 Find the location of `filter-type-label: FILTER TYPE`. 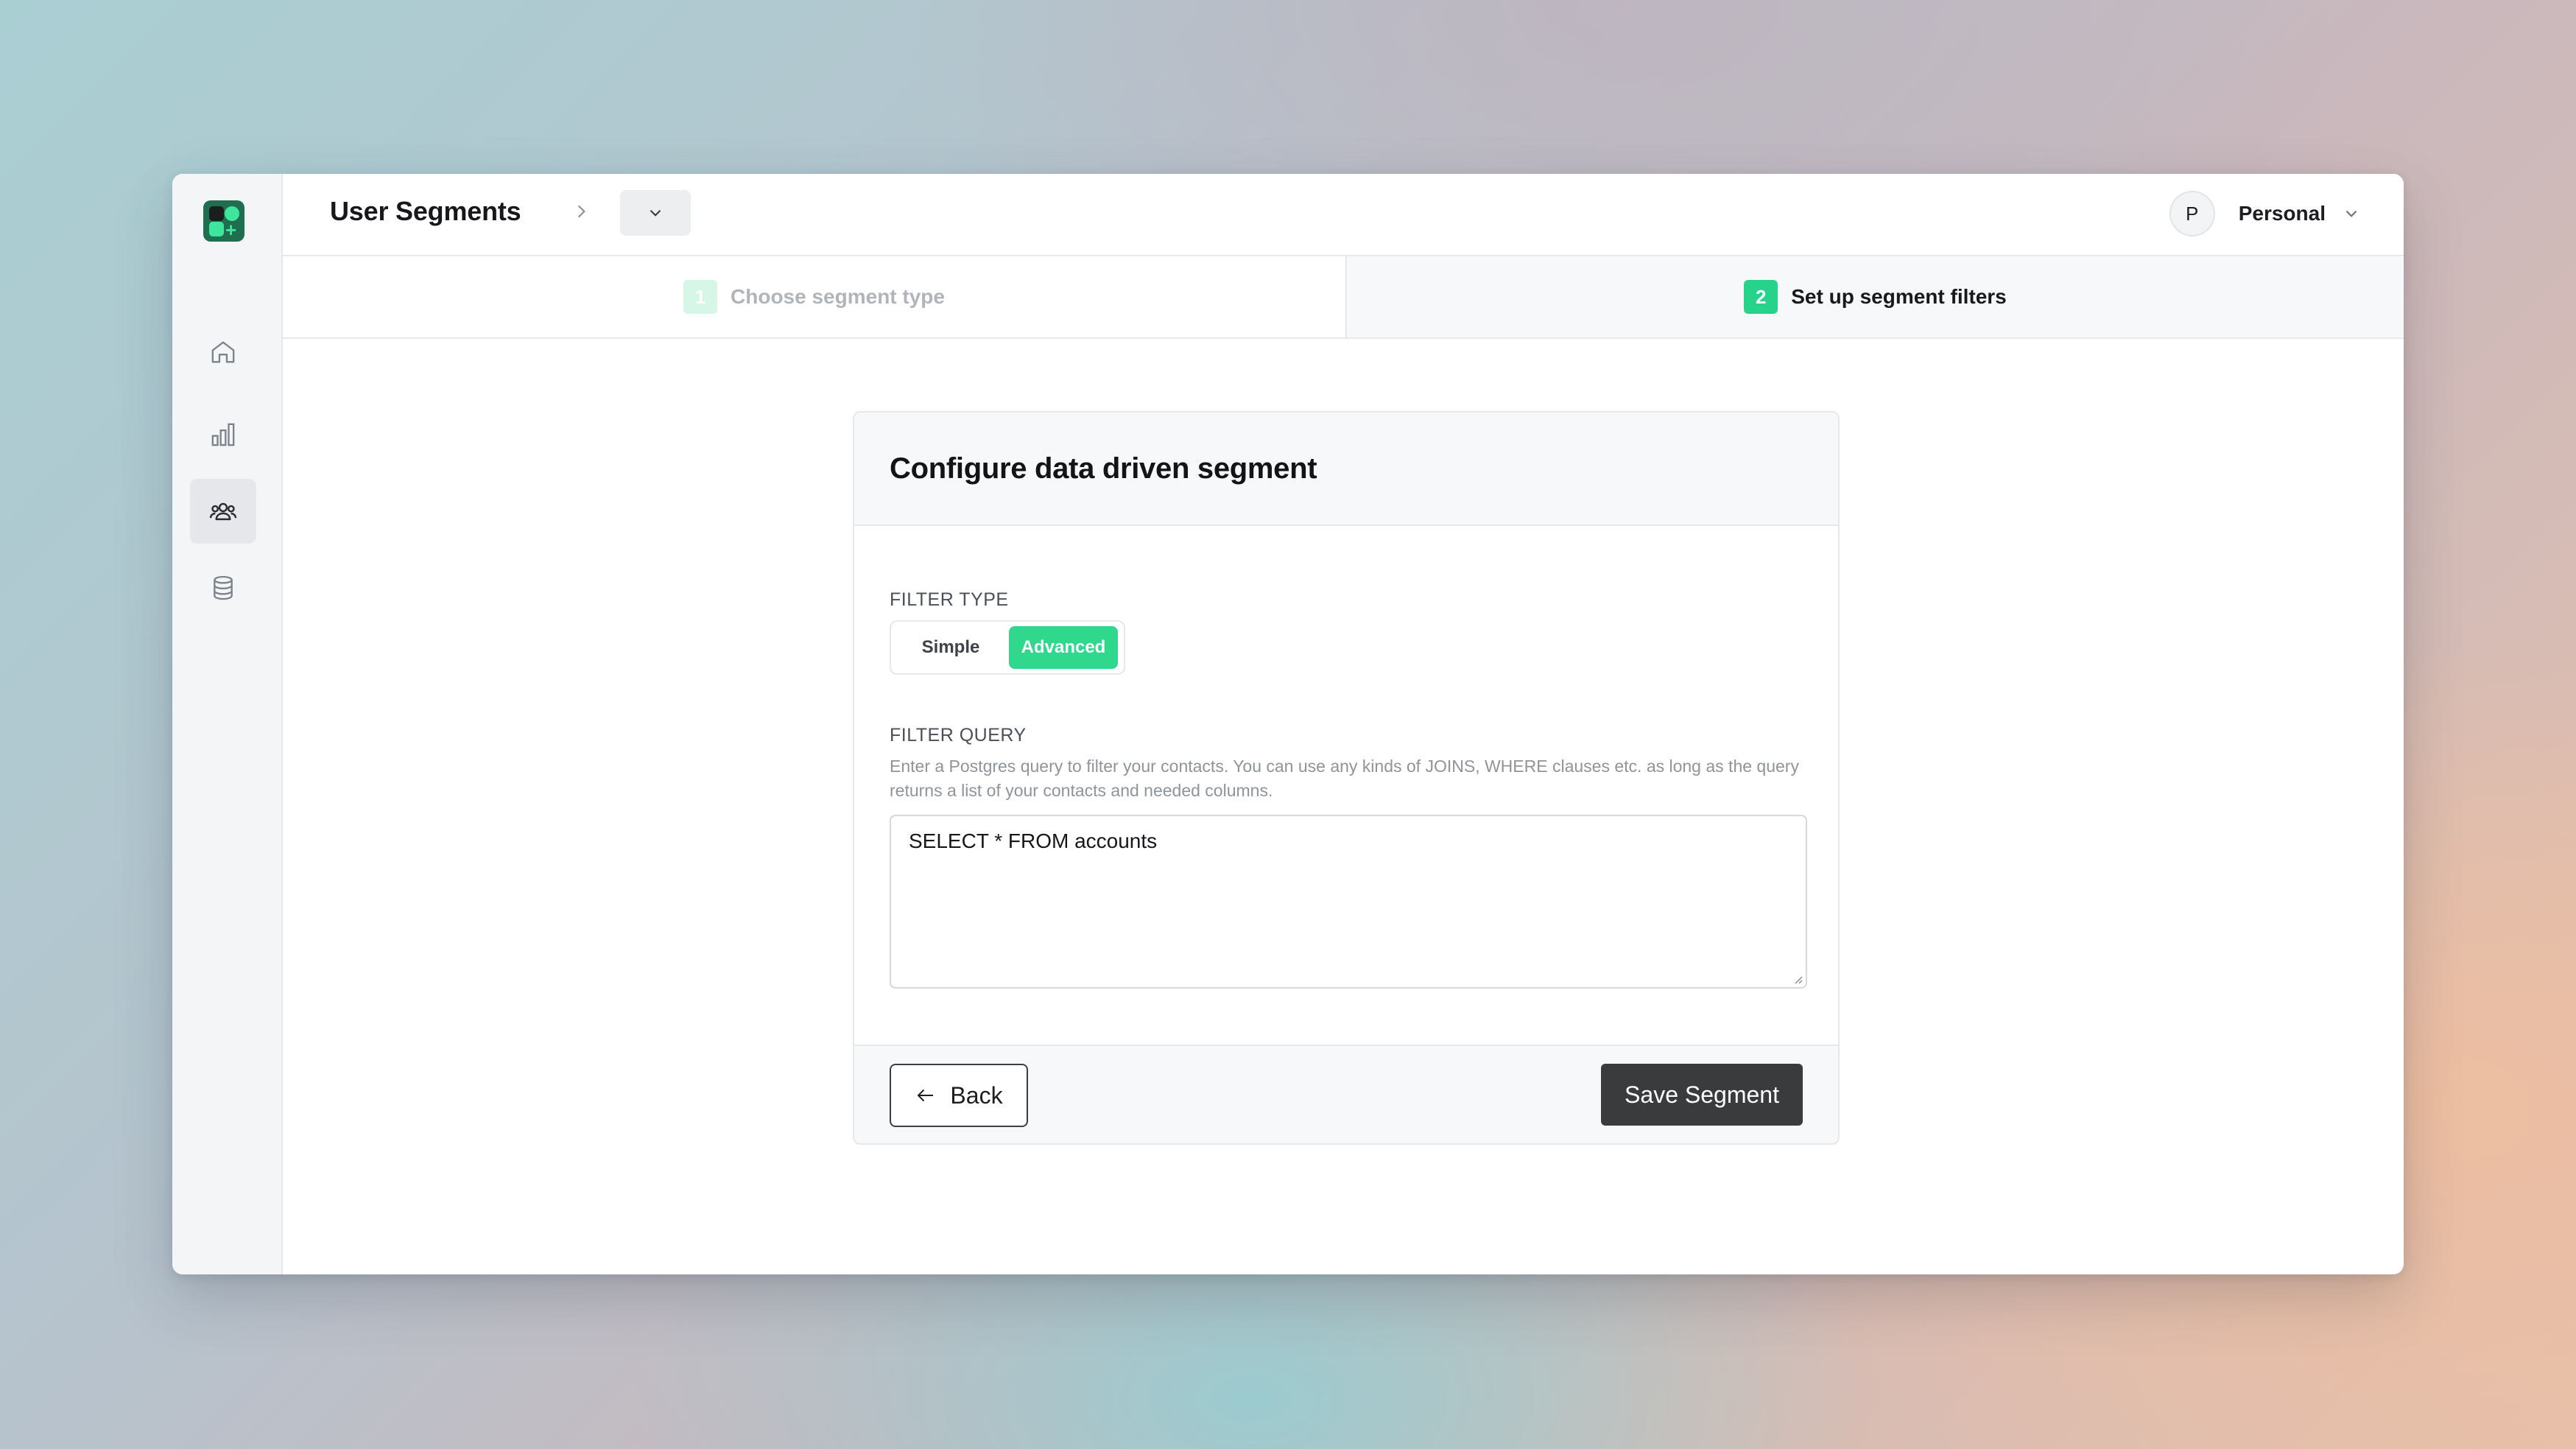

filter-type-label: FILTER TYPE is located at coordinates (950, 599).